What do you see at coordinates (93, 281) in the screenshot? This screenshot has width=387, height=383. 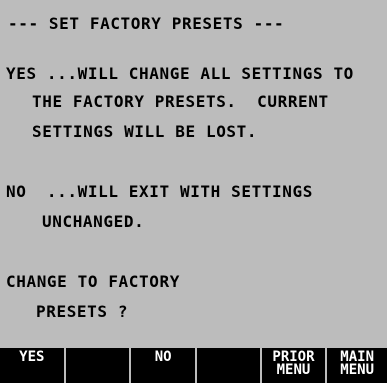 I see `confirm-question-line-1: CHANGE TO FACTORY` at bounding box center [93, 281].